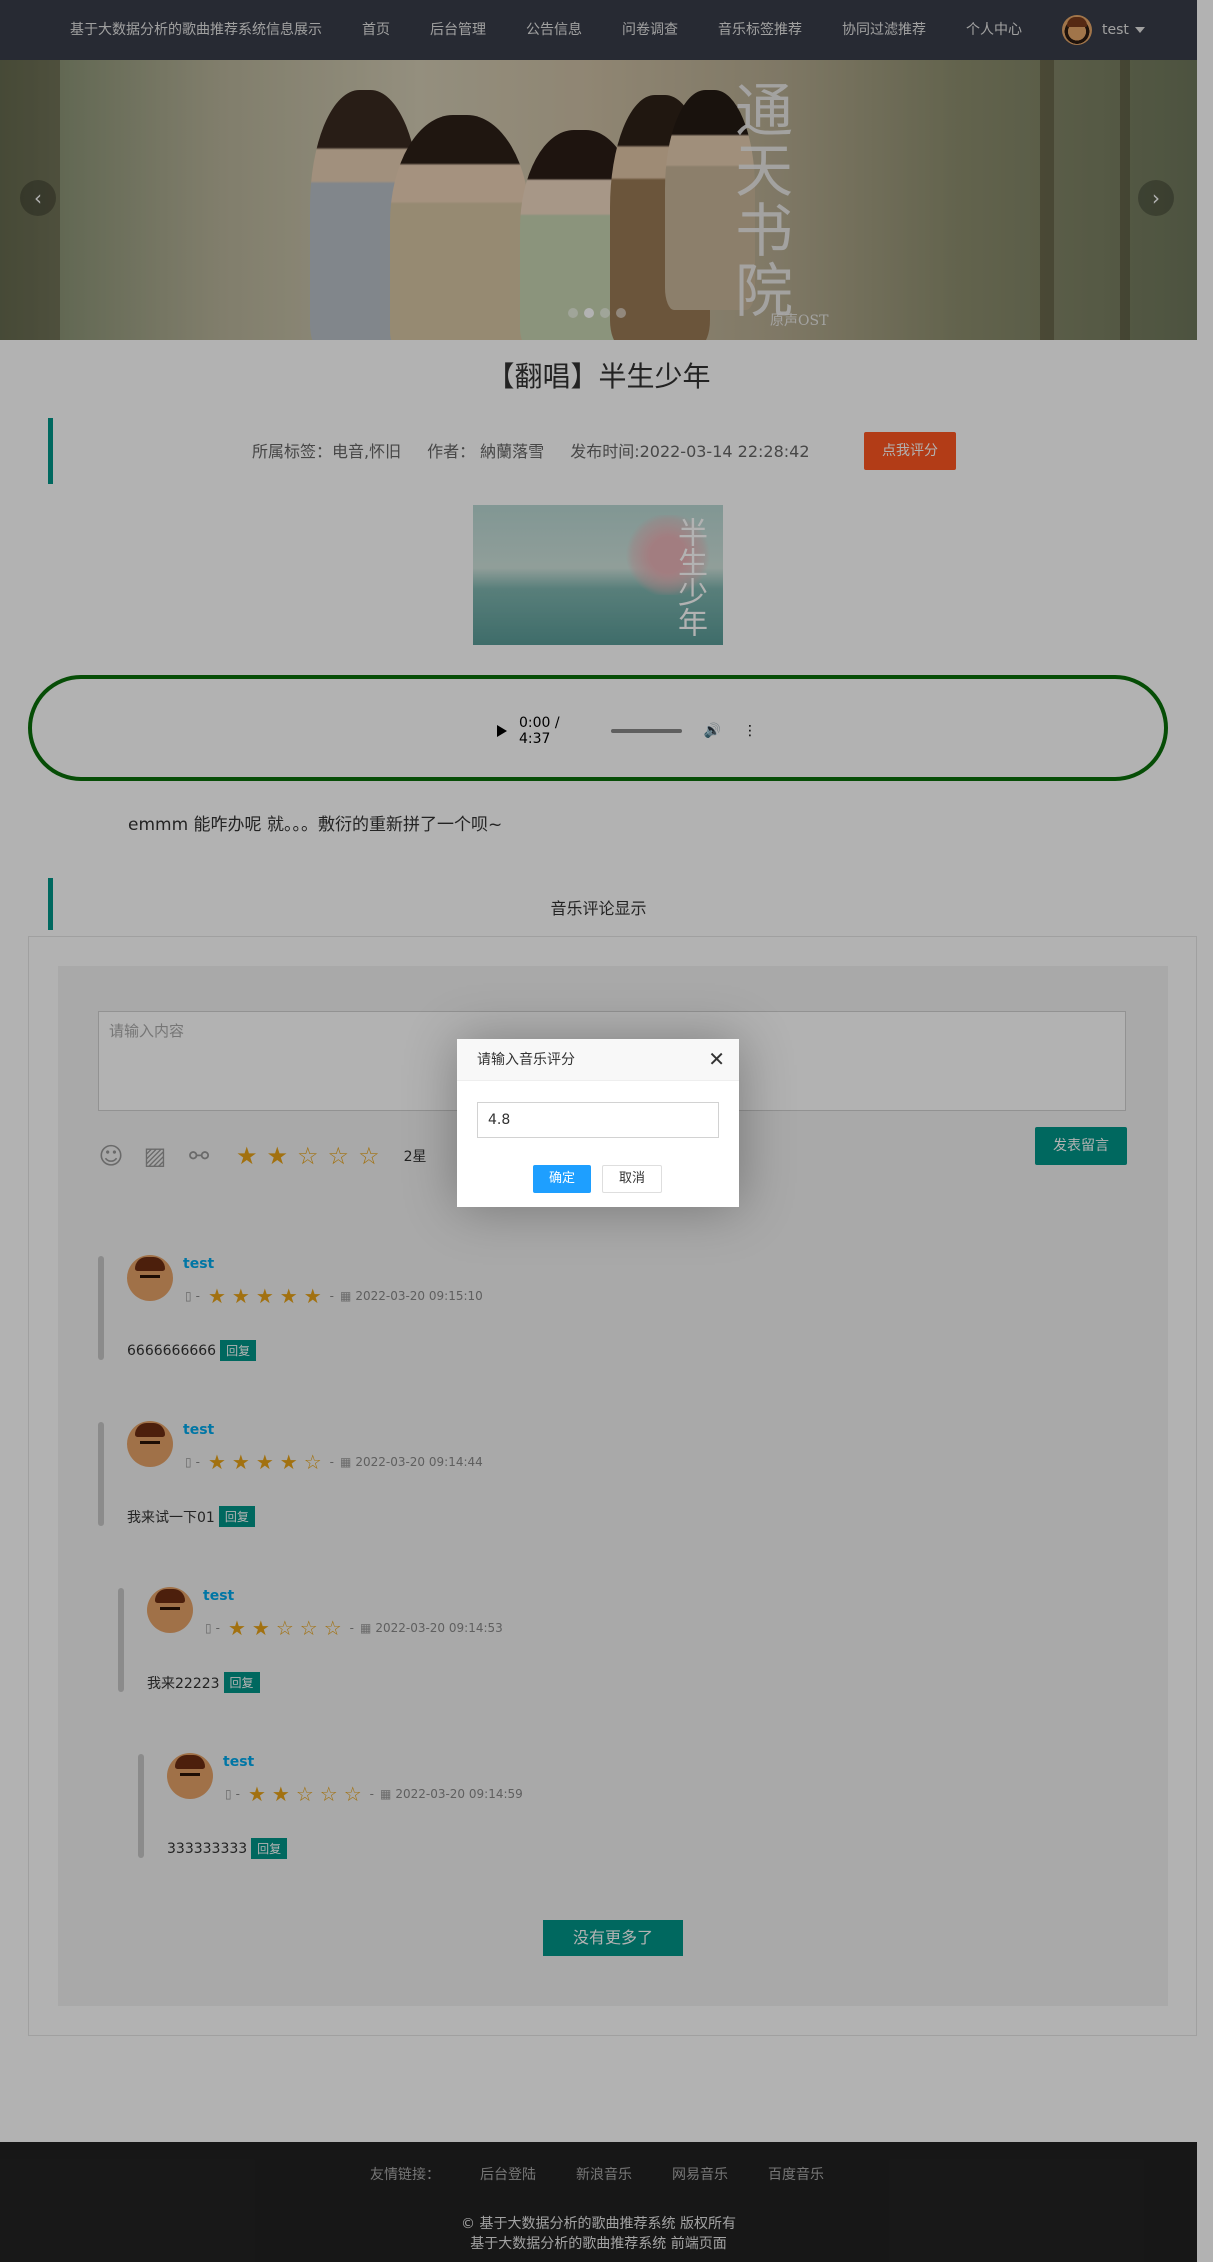  What do you see at coordinates (632, 1179) in the screenshot?
I see `cancel-button: 取消` at bounding box center [632, 1179].